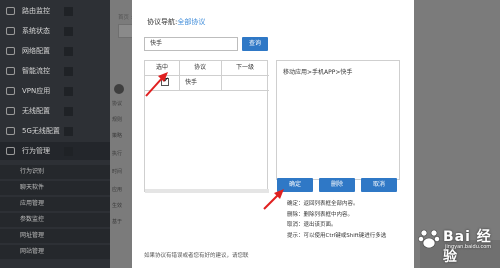  Describe the element at coordinates (338, 120) in the screenshot. I see `selected-protocol-list: 移动应用>手机APP>快手` at that location.